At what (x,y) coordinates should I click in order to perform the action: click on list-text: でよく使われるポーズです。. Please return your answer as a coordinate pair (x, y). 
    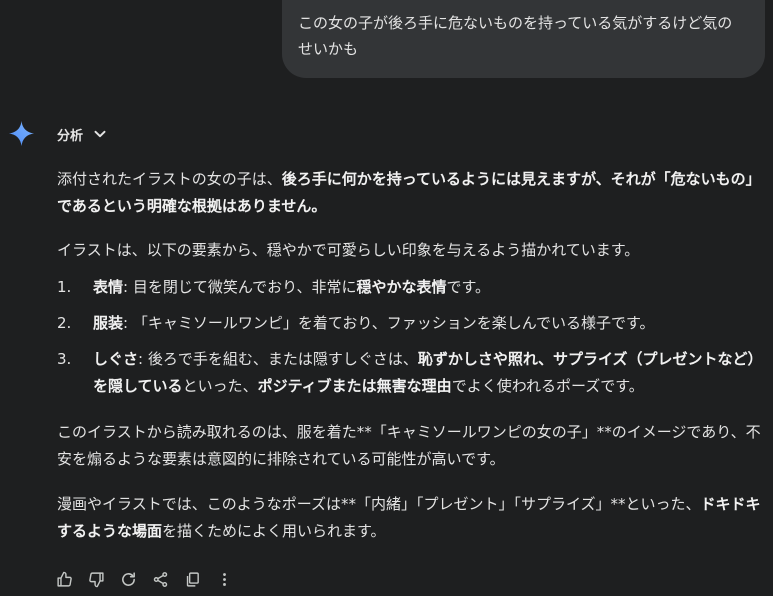
    Looking at the image, I should click on (547, 386).